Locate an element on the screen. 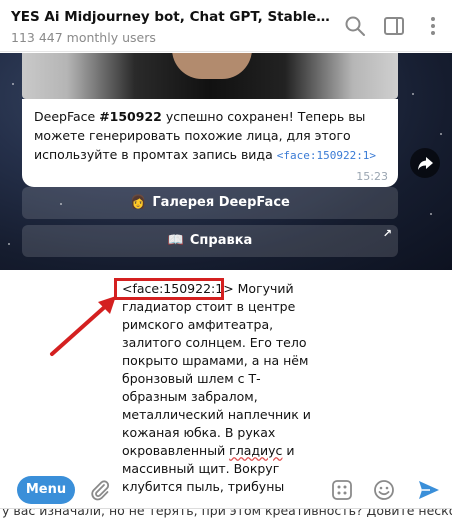  help-button: 📖 Справка ↗ is located at coordinates (210, 241).